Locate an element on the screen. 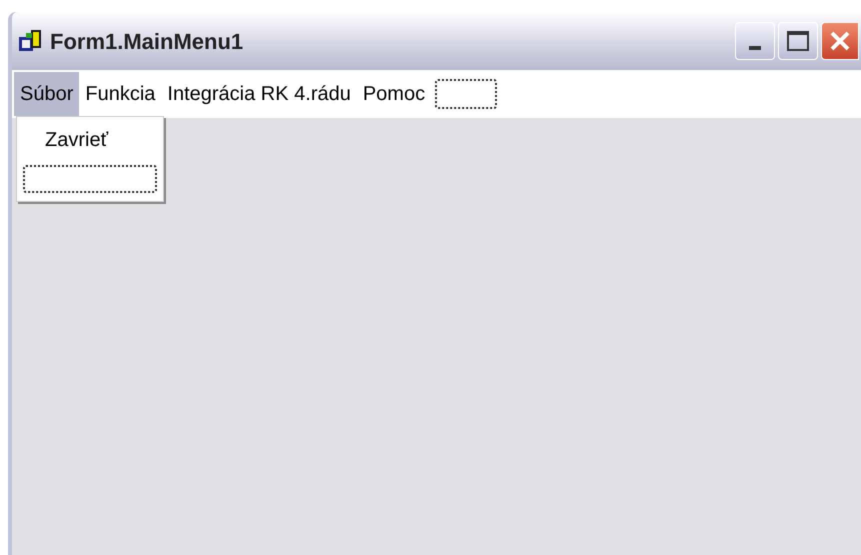 This screenshot has width=861, height=555. close-button is located at coordinates (840, 41).